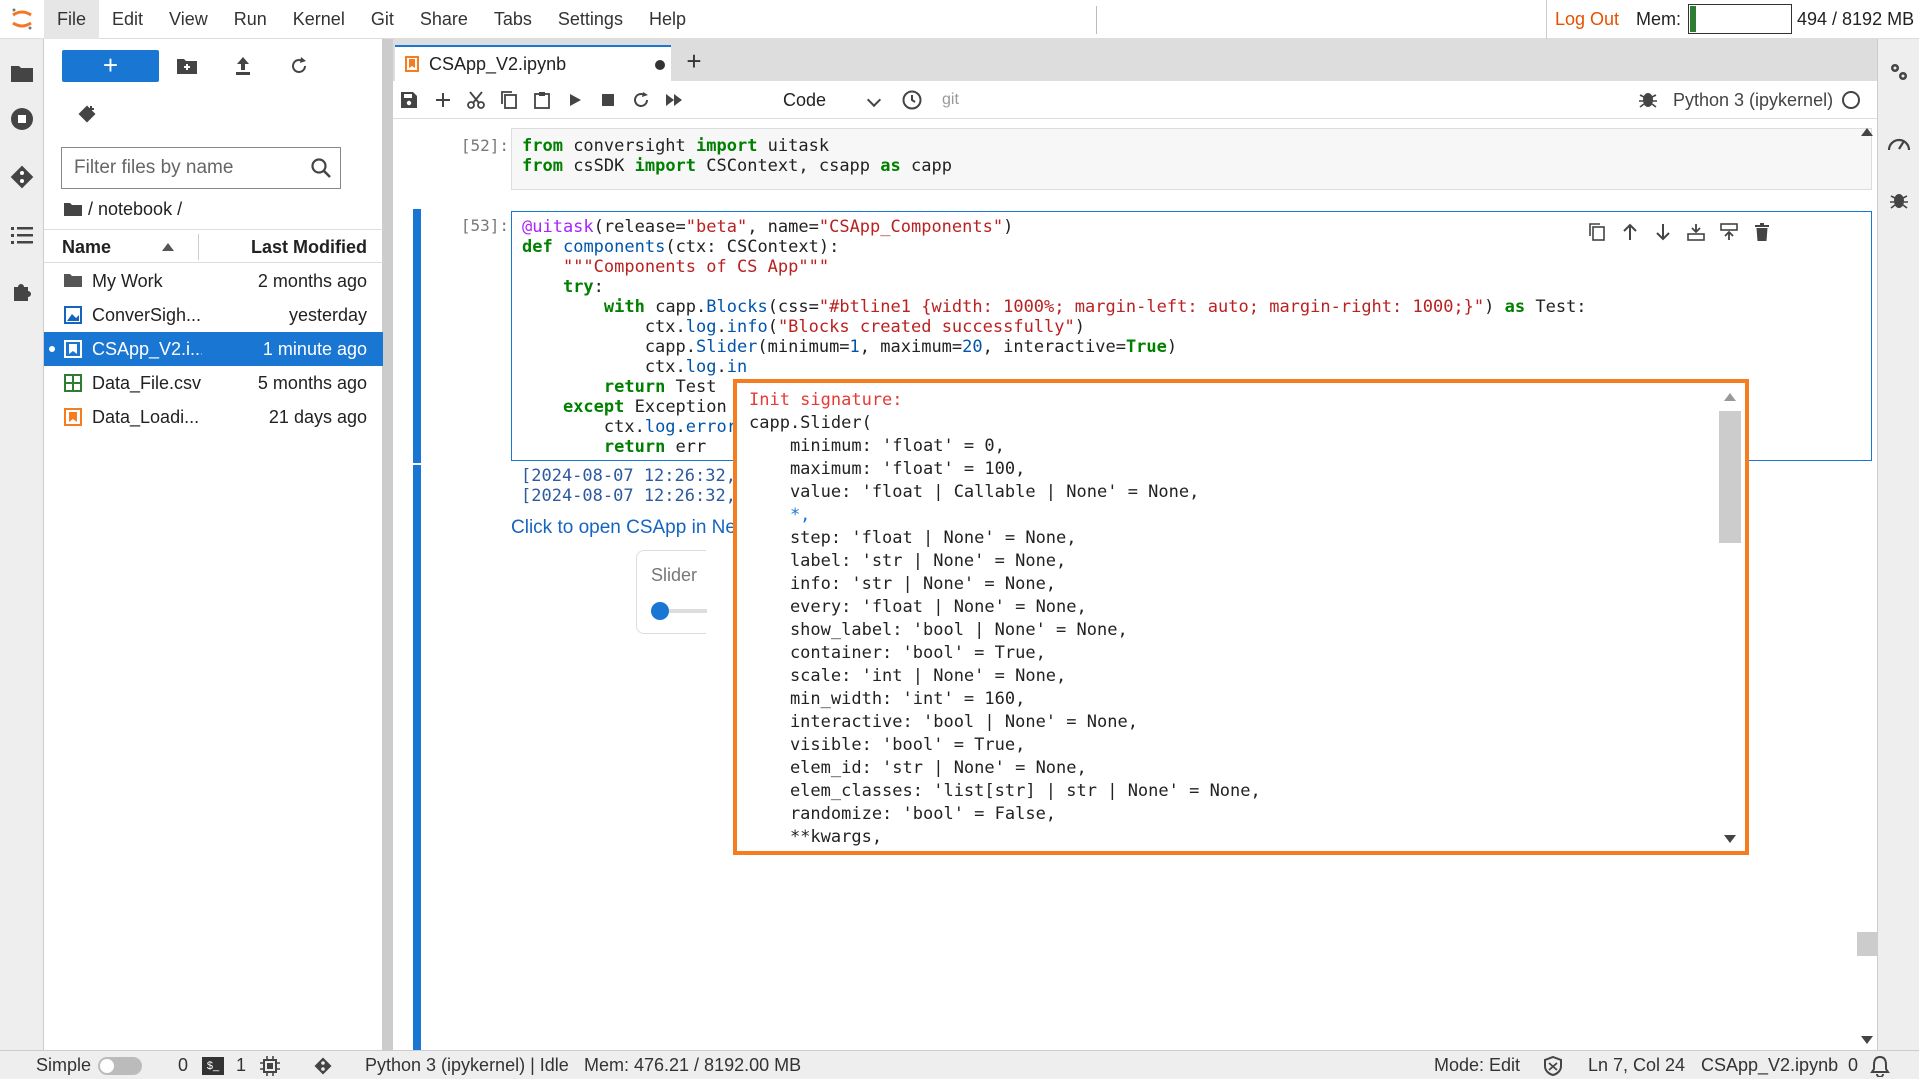 The width and height of the screenshot is (1919, 1086). I want to click on edit-mode-status: Mode: Edit, so click(1477, 1065).